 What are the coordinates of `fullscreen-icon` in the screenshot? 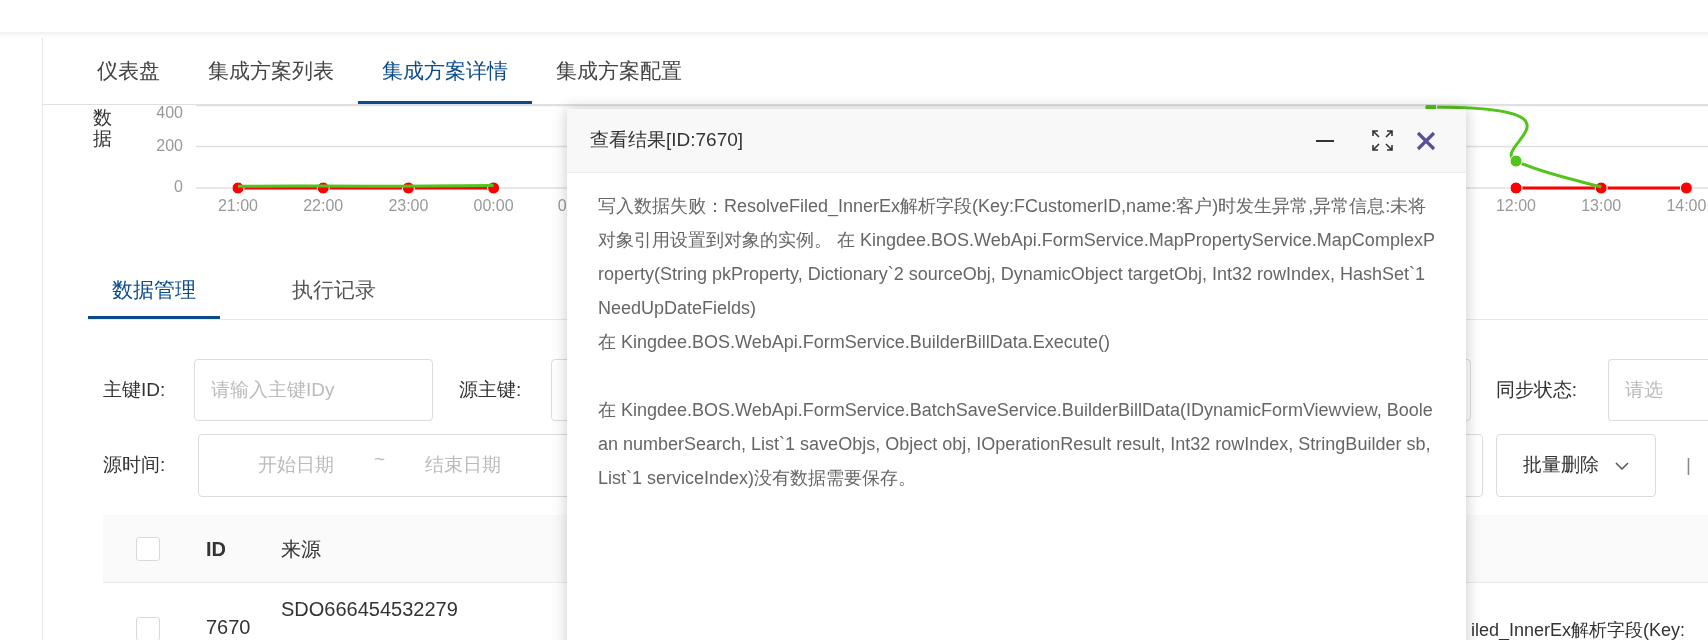 It's located at (1382, 140).